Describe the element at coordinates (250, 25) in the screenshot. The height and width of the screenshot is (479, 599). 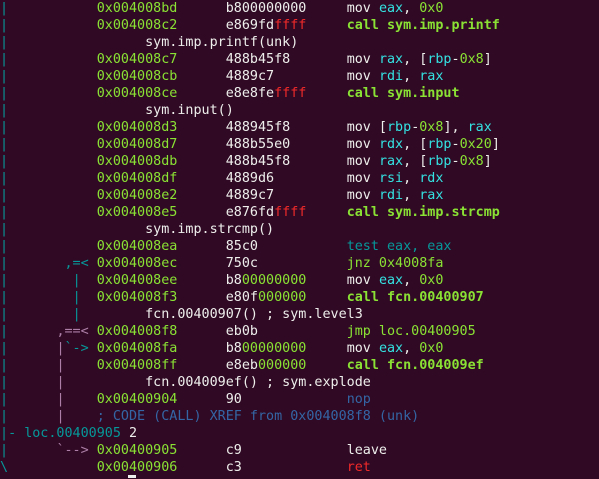
I see `disasm-token: e869fd` at that location.